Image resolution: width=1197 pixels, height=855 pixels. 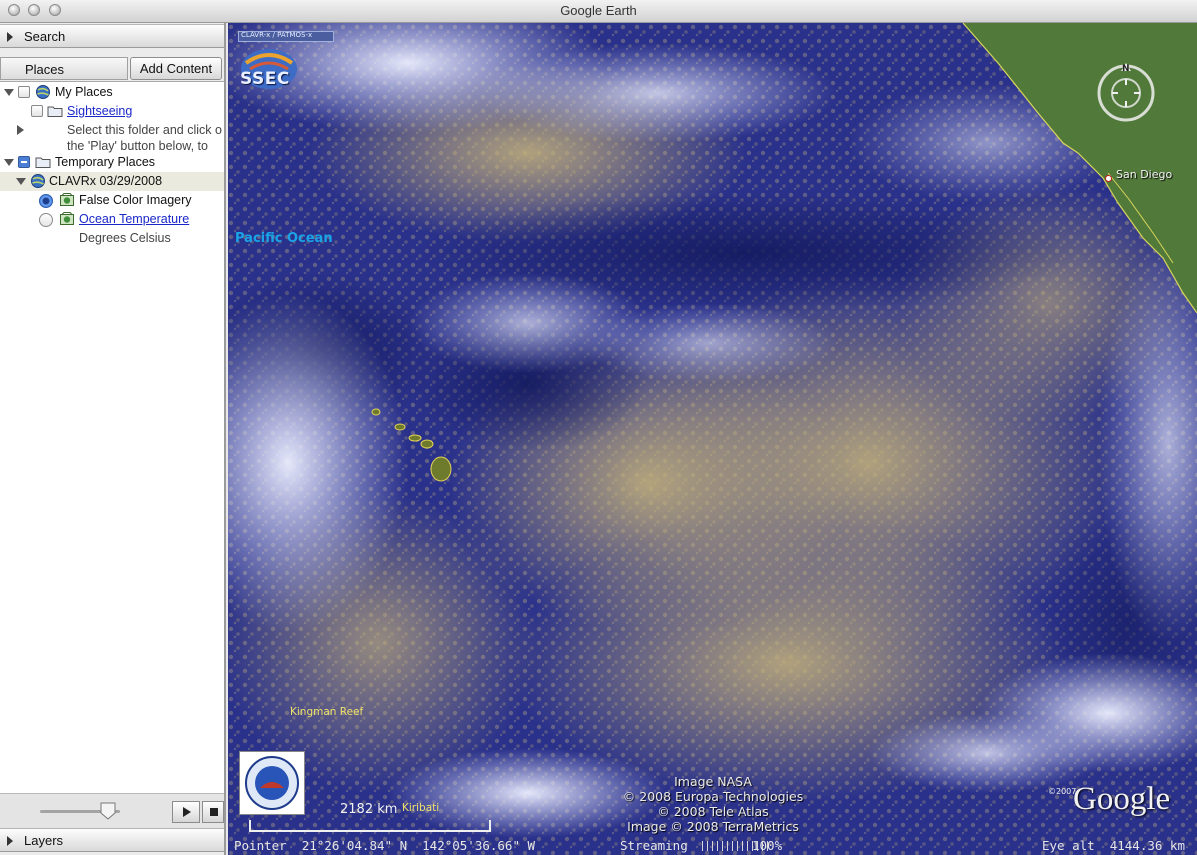 I want to click on credit-line: © 2008 Europa Technologies, so click(x=713, y=796).